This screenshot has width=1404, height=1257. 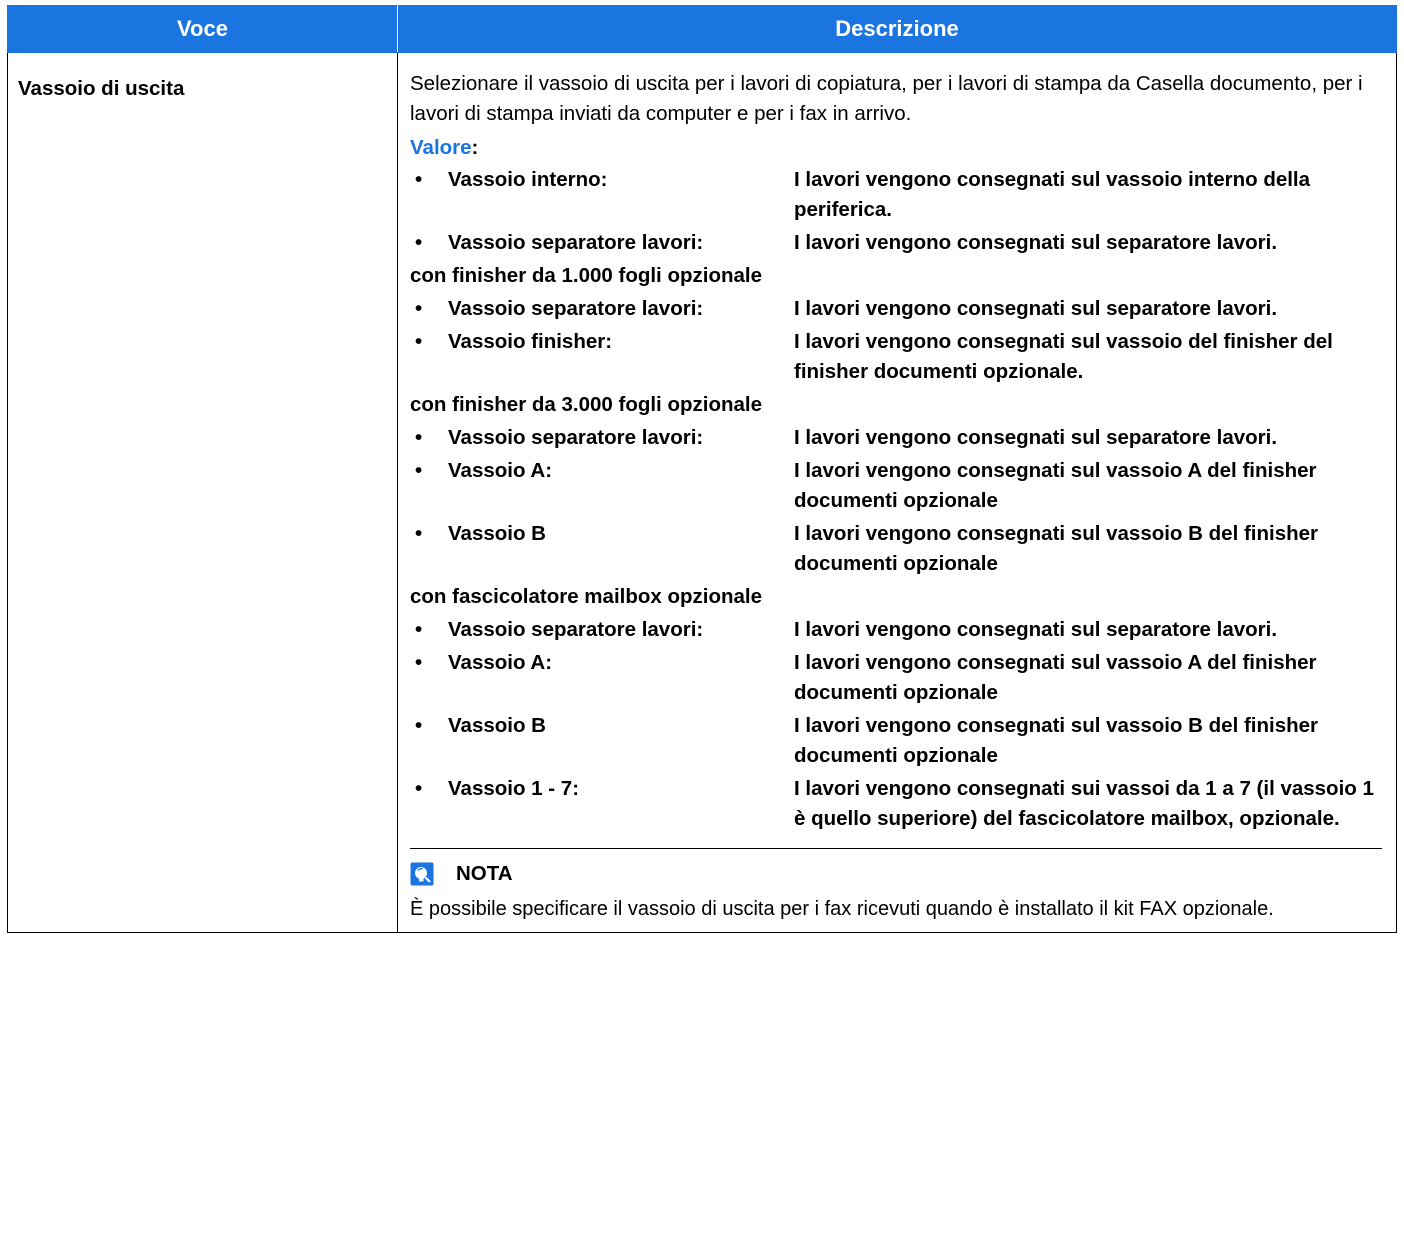 I want to click on valore-label: Valore, so click(x=441, y=147).